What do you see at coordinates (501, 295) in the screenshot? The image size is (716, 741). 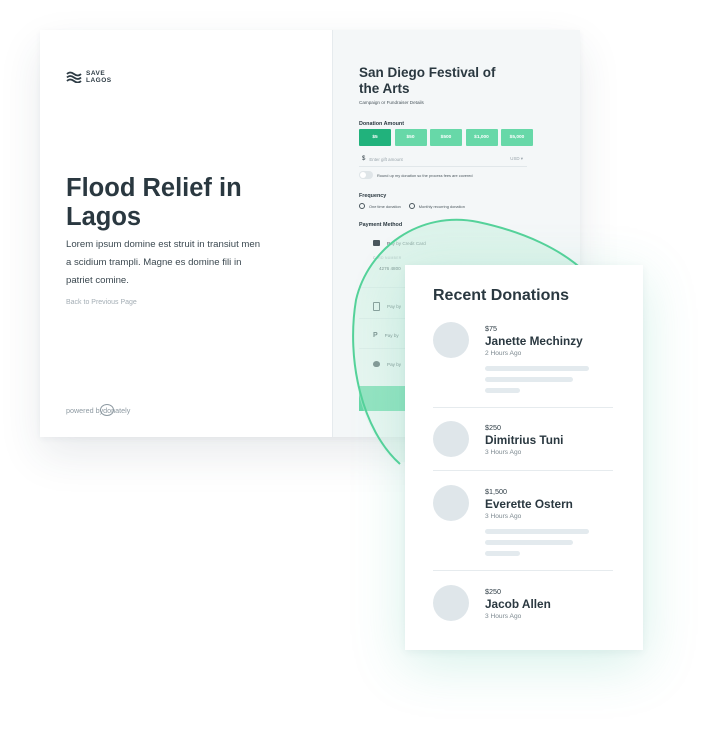 I see `recent-donations-title: Recent Donations` at bounding box center [501, 295].